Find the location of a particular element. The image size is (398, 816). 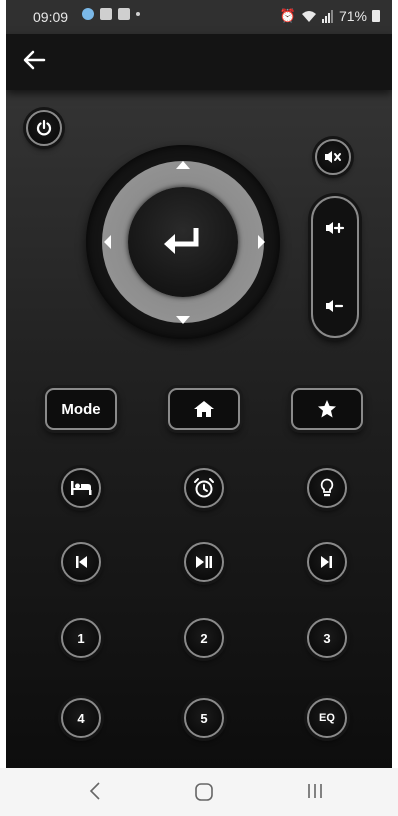

nav-recents-icon is located at coordinates (315, 791).